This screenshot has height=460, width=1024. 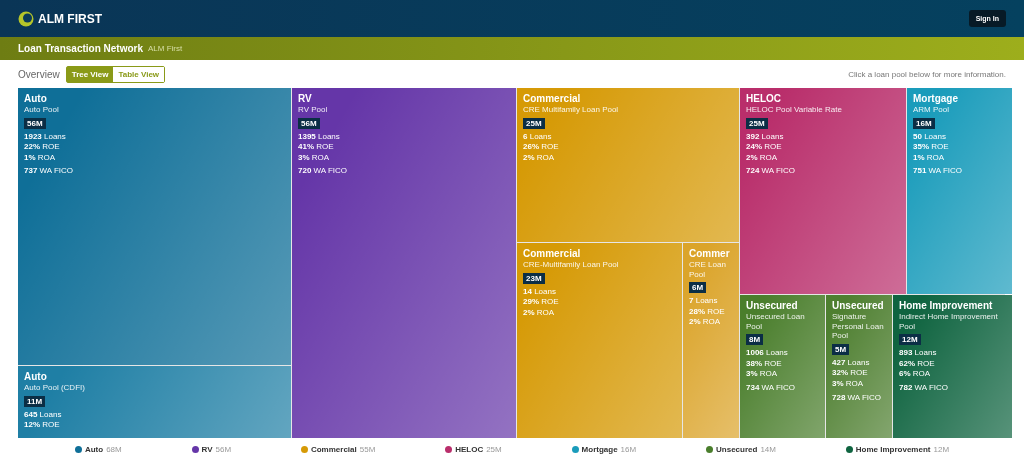 I want to click on roe-value: 32% ROE, so click(x=850, y=373).